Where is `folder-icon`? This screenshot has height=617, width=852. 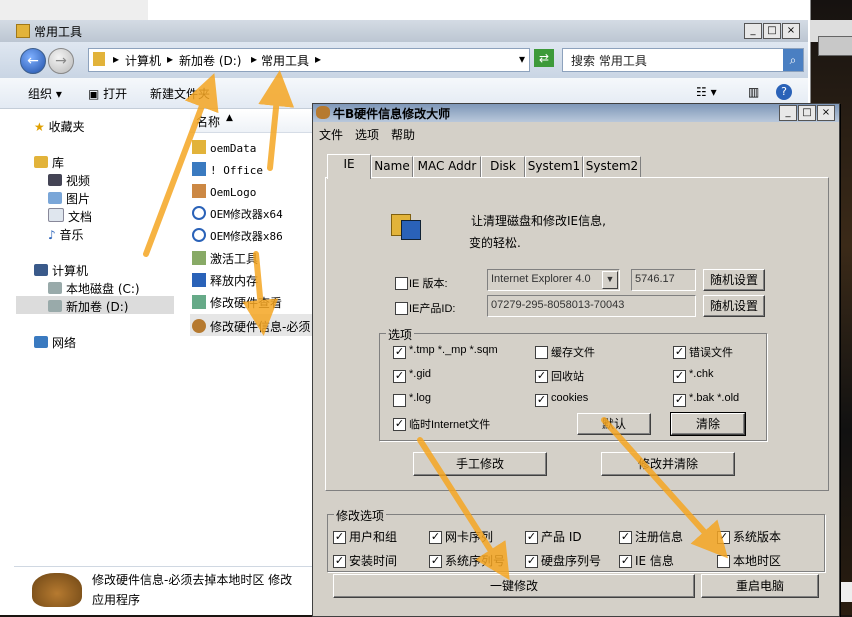 folder-icon is located at coordinates (199, 147).